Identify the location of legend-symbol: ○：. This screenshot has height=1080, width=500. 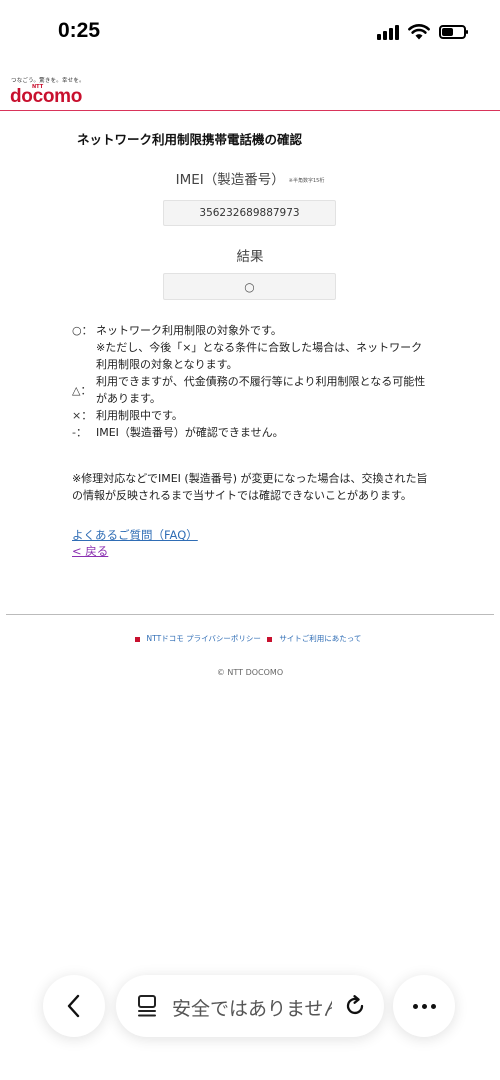
(82, 330).